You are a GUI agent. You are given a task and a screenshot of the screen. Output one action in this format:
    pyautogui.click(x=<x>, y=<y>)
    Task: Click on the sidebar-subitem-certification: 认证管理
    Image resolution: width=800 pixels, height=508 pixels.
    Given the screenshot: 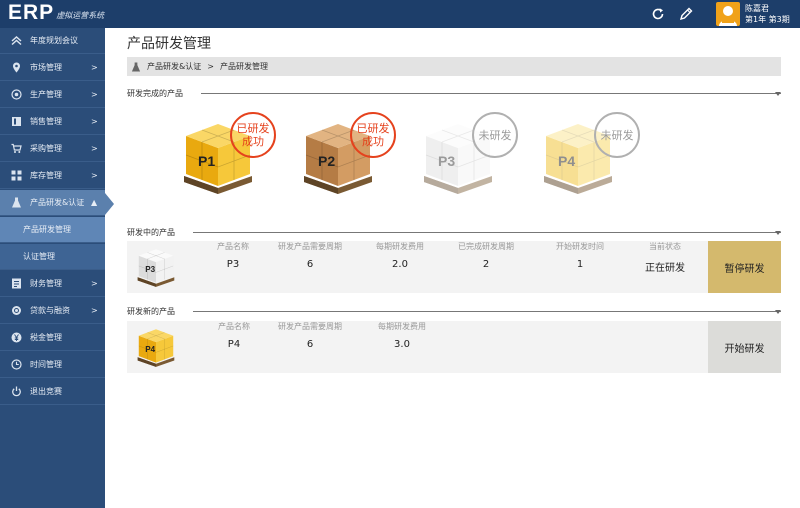 What is the action you would take?
    pyautogui.click(x=52, y=257)
    